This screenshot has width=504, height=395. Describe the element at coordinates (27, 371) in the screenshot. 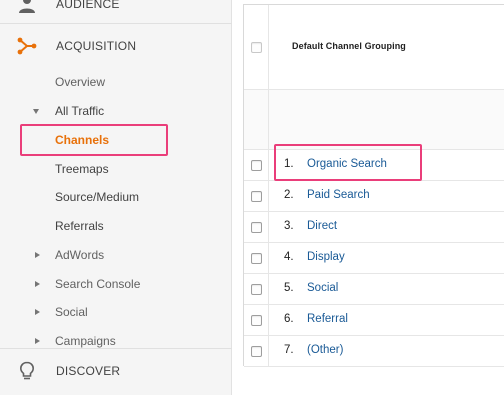

I see `lightbulb-icon` at that location.